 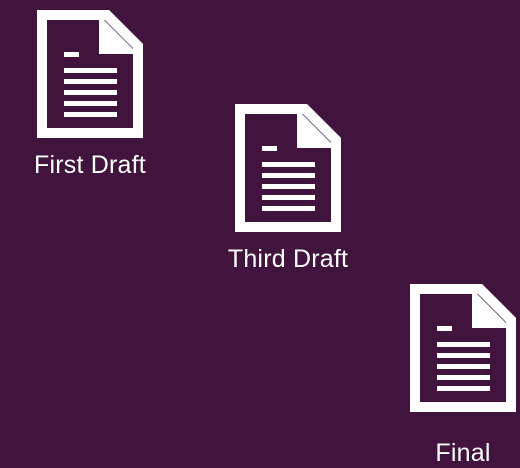 I want to click on file-label: Third Draft, so click(x=288, y=259).